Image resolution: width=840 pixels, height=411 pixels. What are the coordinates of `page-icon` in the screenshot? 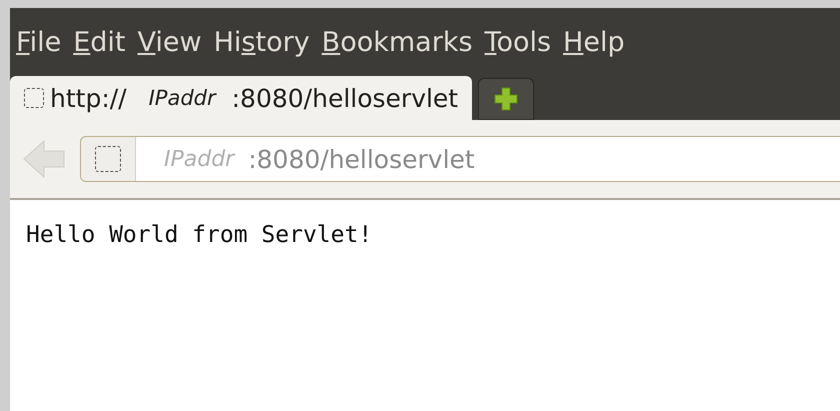 It's located at (34, 98).